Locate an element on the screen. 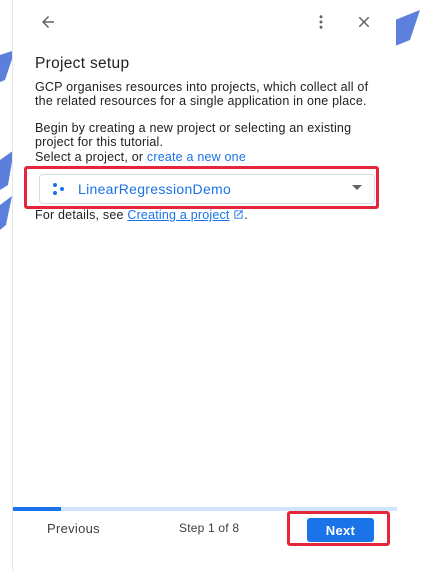  details-suffix: . is located at coordinates (246, 215).